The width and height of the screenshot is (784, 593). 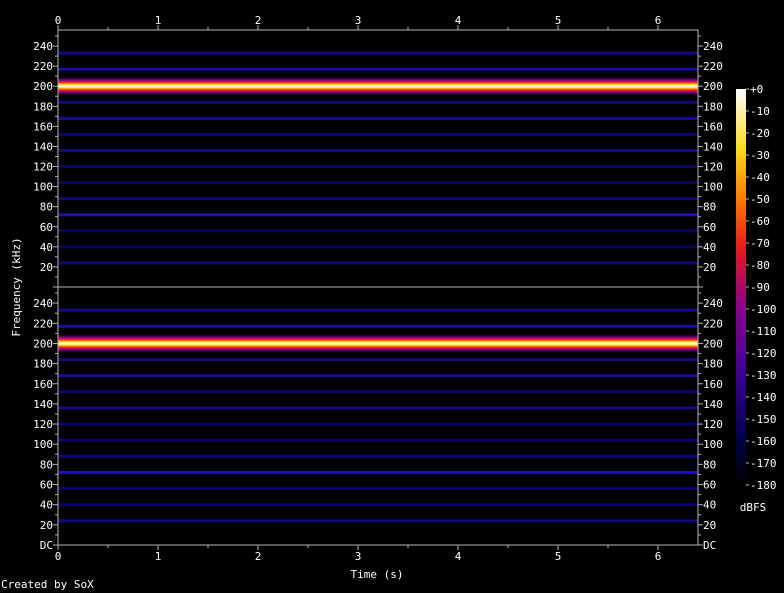 What do you see at coordinates (753, 507) in the screenshot?
I see `colorbar-unit-label: dBFS` at bounding box center [753, 507].